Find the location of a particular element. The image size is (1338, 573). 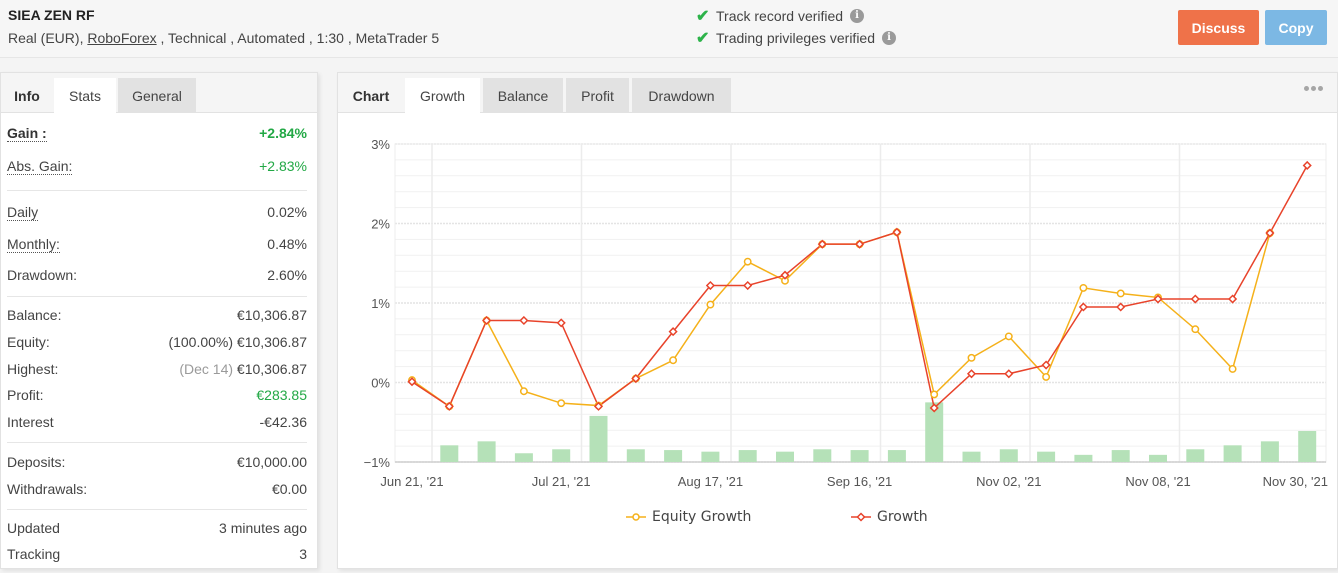

verification-label: Track record verified is located at coordinates (780, 16).